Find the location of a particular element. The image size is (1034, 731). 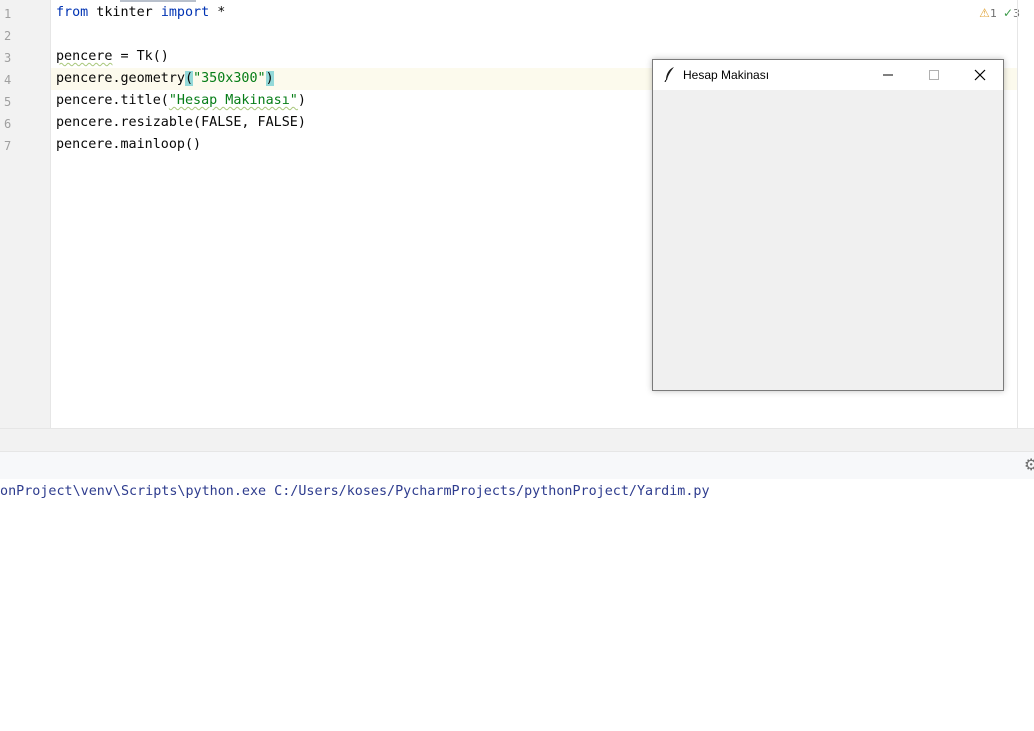

close-button is located at coordinates (980, 75).